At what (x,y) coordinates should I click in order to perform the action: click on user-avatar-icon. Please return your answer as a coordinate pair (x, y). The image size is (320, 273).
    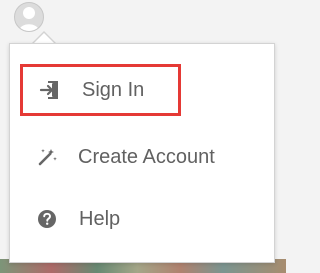
    Looking at the image, I should click on (29, 19).